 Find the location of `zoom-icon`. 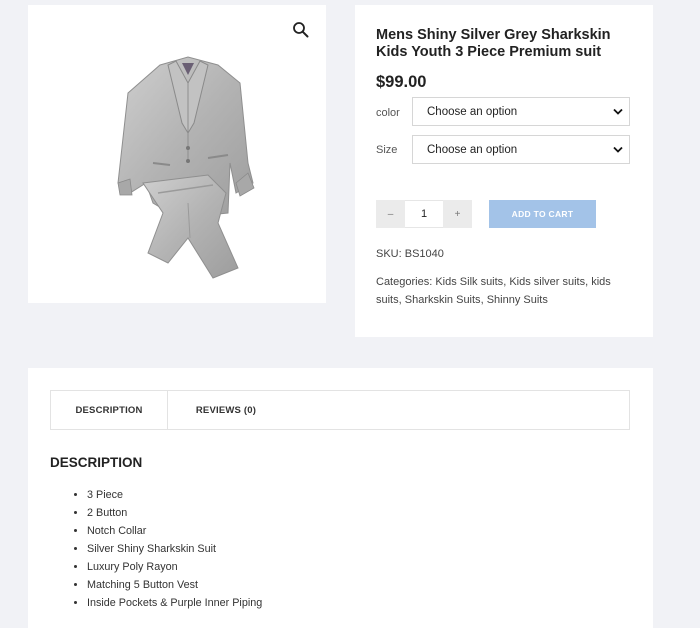

zoom-icon is located at coordinates (301, 30).